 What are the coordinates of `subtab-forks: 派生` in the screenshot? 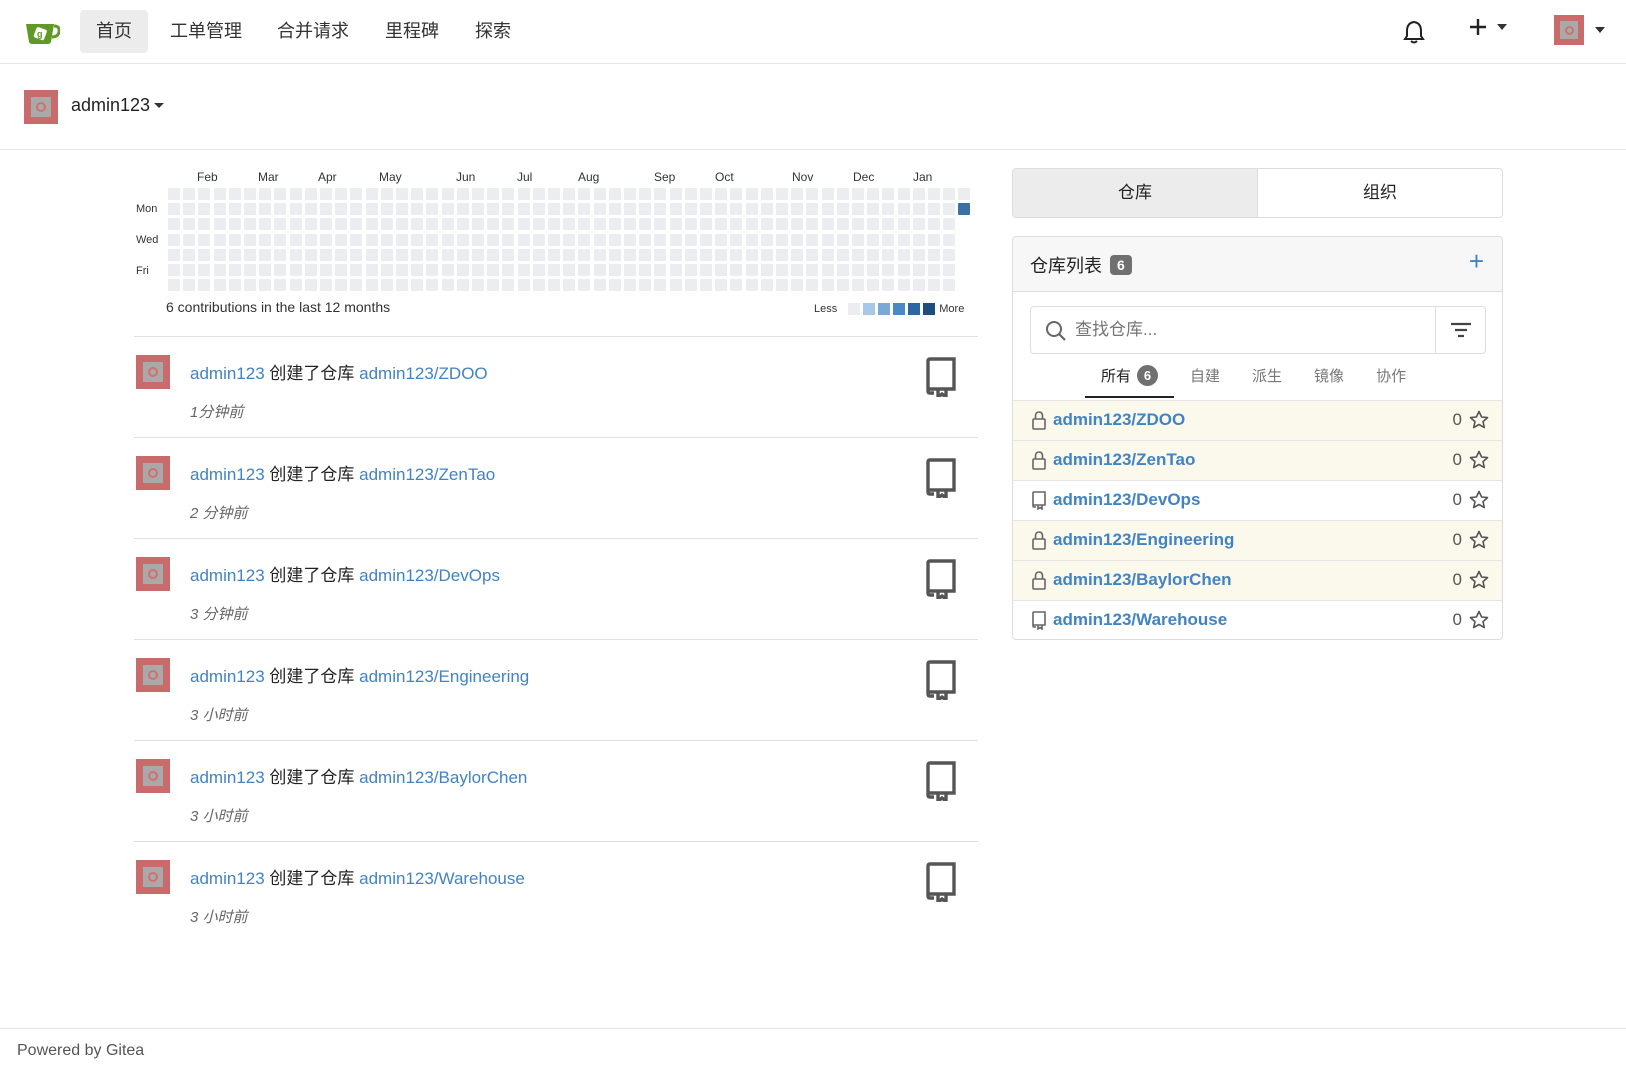 It's located at (1267, 380).